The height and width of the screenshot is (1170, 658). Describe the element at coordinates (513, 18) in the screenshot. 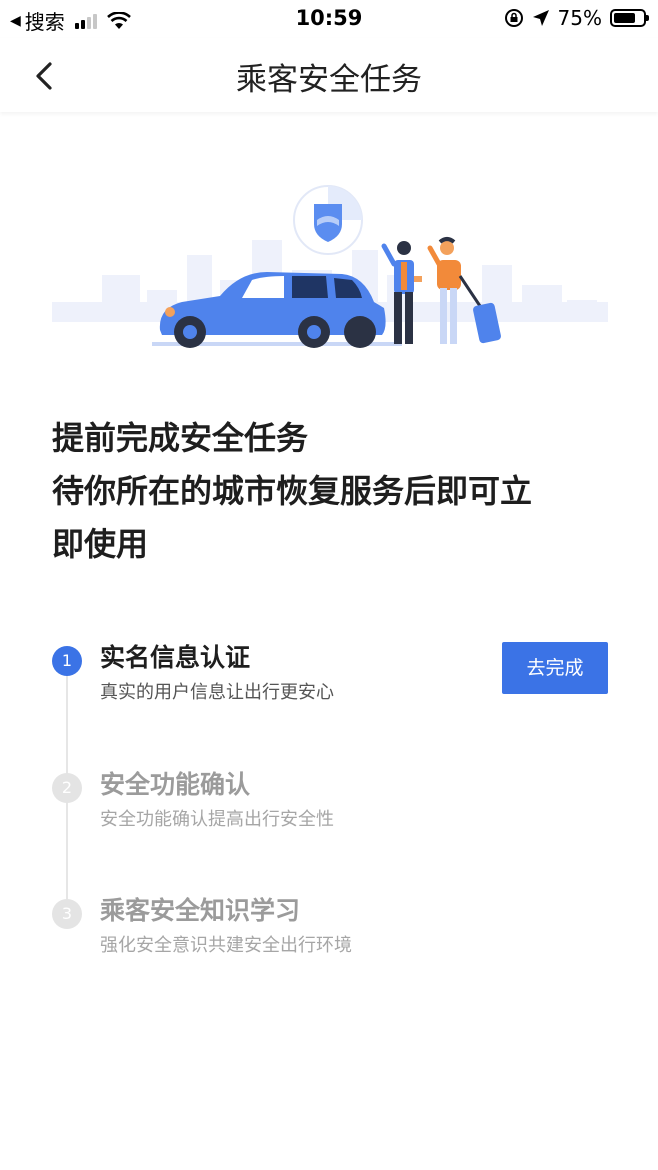

I see `orientation-lock-icon` at that location.